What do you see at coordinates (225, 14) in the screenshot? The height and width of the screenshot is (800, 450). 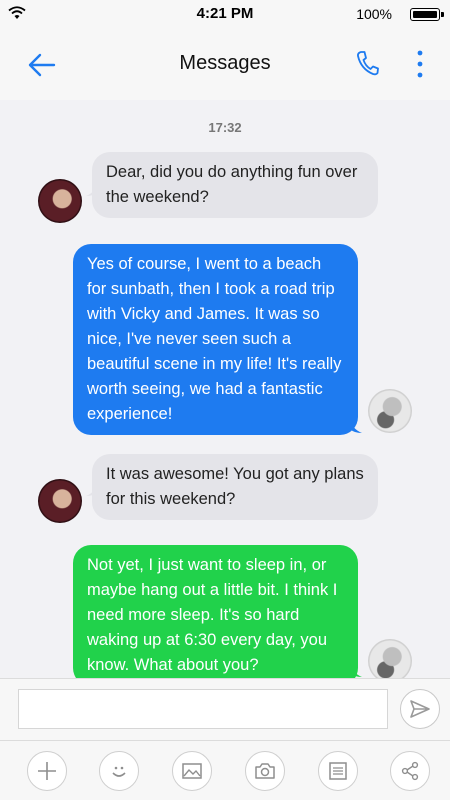 I see `status-bar: 4:21 PM 100%` at bounding box center [225, 14].